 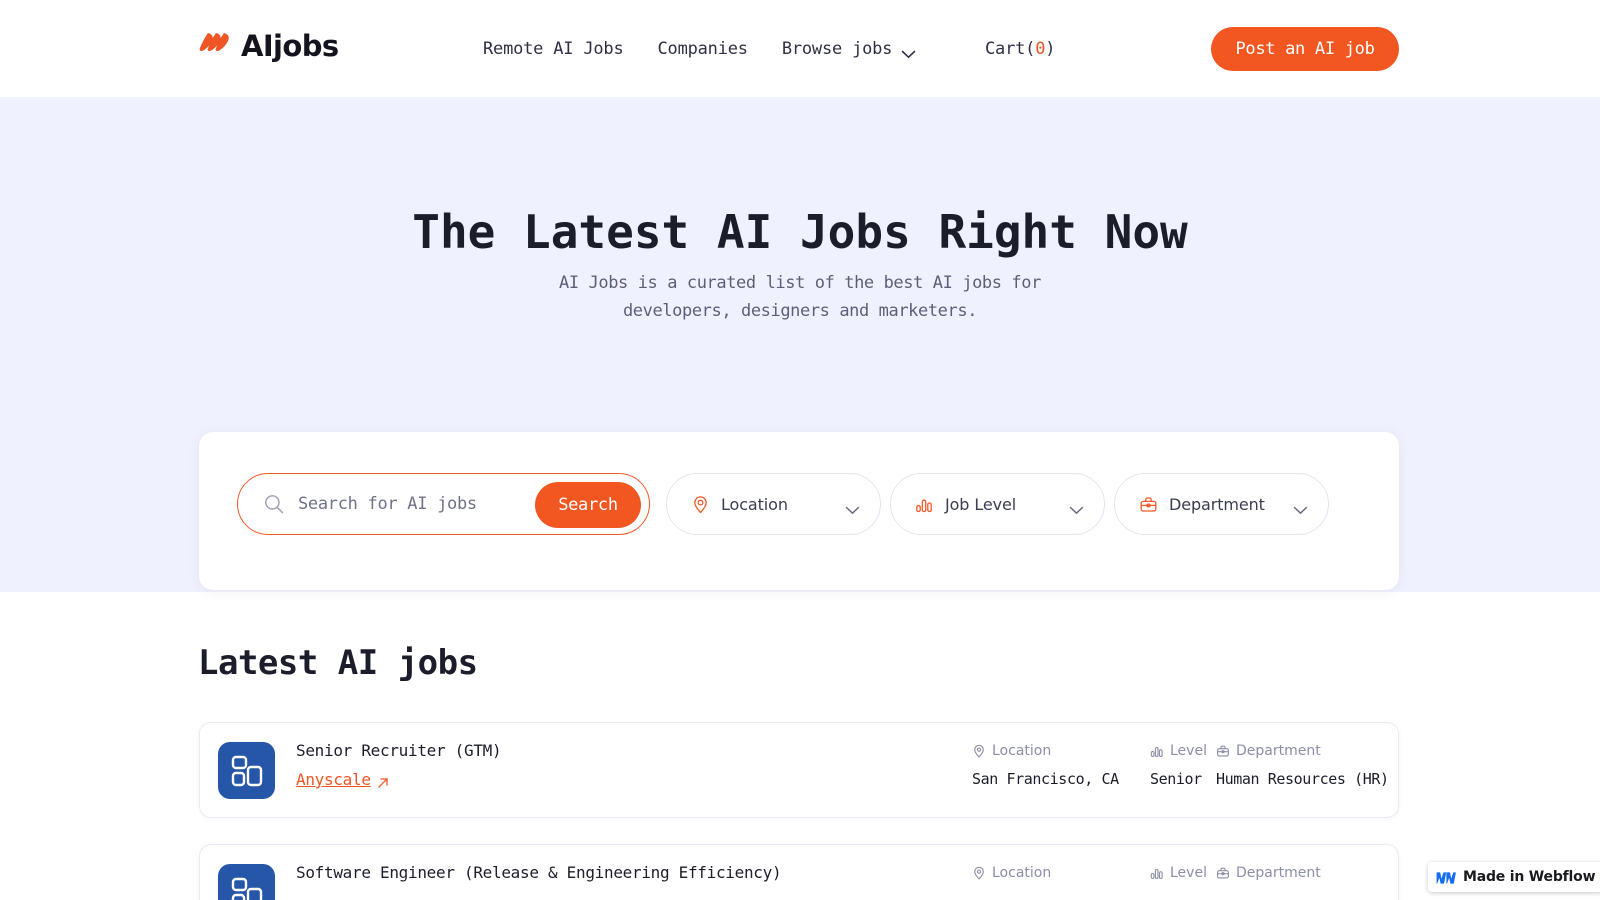 I want to click on job-level-value: Senior, so click(x=1176, y=779).